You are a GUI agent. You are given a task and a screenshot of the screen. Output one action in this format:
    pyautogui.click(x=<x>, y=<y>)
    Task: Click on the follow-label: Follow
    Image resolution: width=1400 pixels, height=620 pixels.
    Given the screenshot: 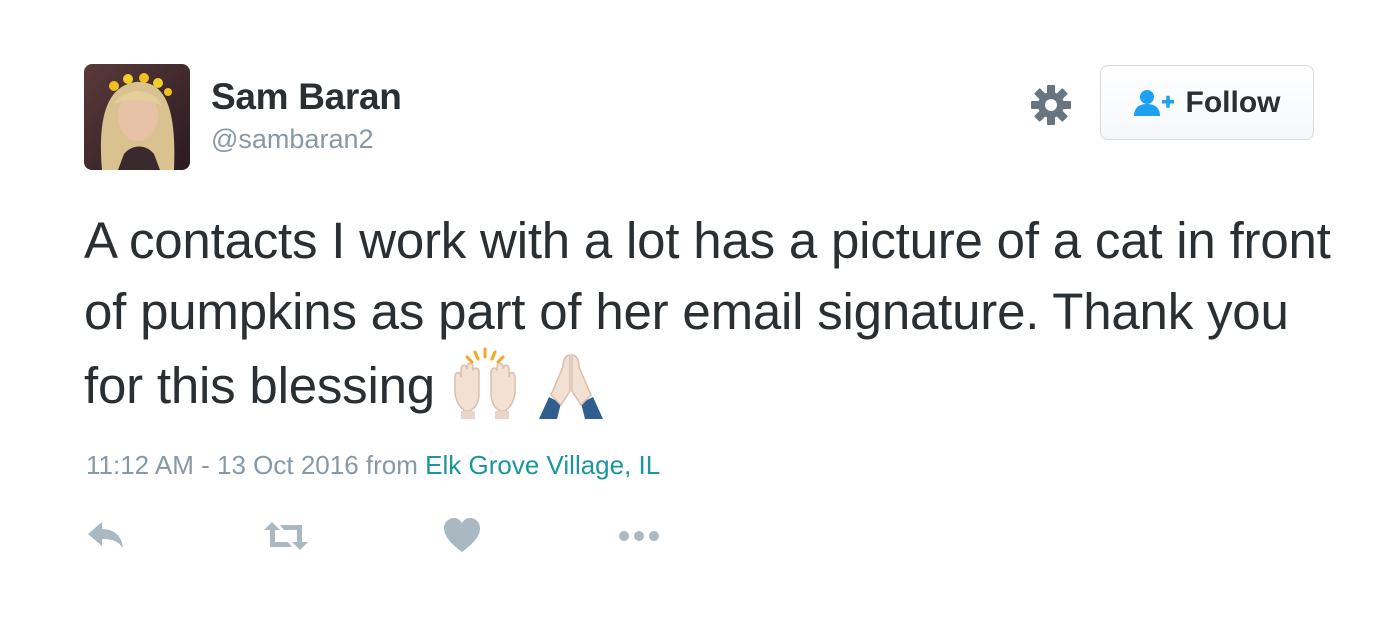 What is the action you would take?
    pyautogui.click(x=1233, y=102)
    